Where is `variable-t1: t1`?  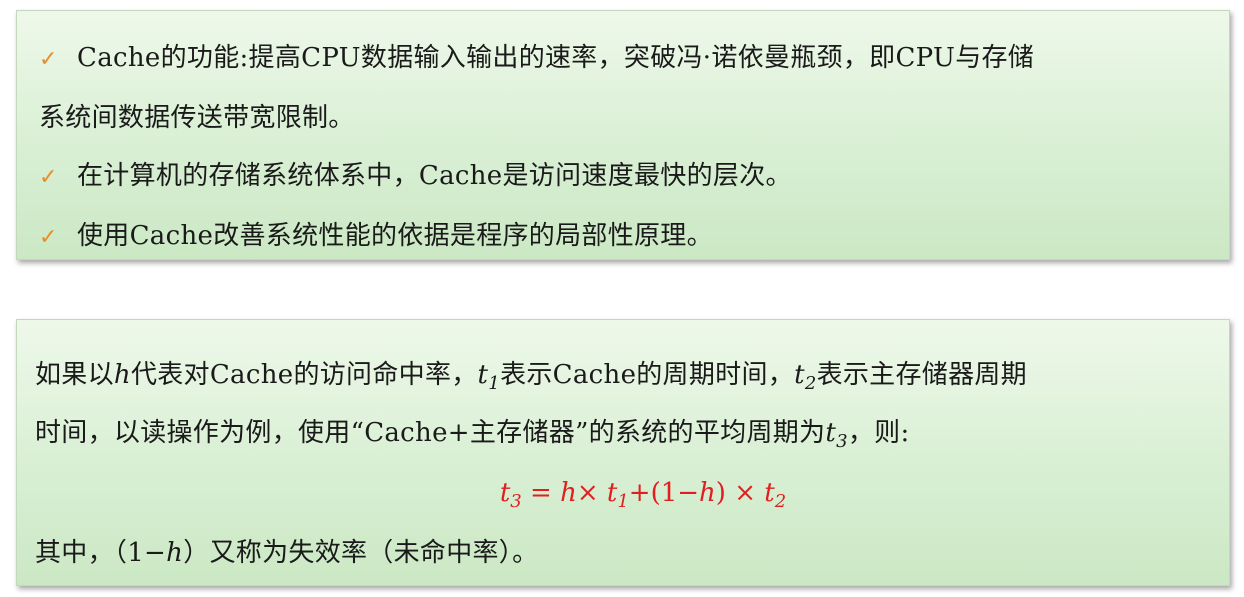
variable-t1: t1 is located at coordinates (489, 376).